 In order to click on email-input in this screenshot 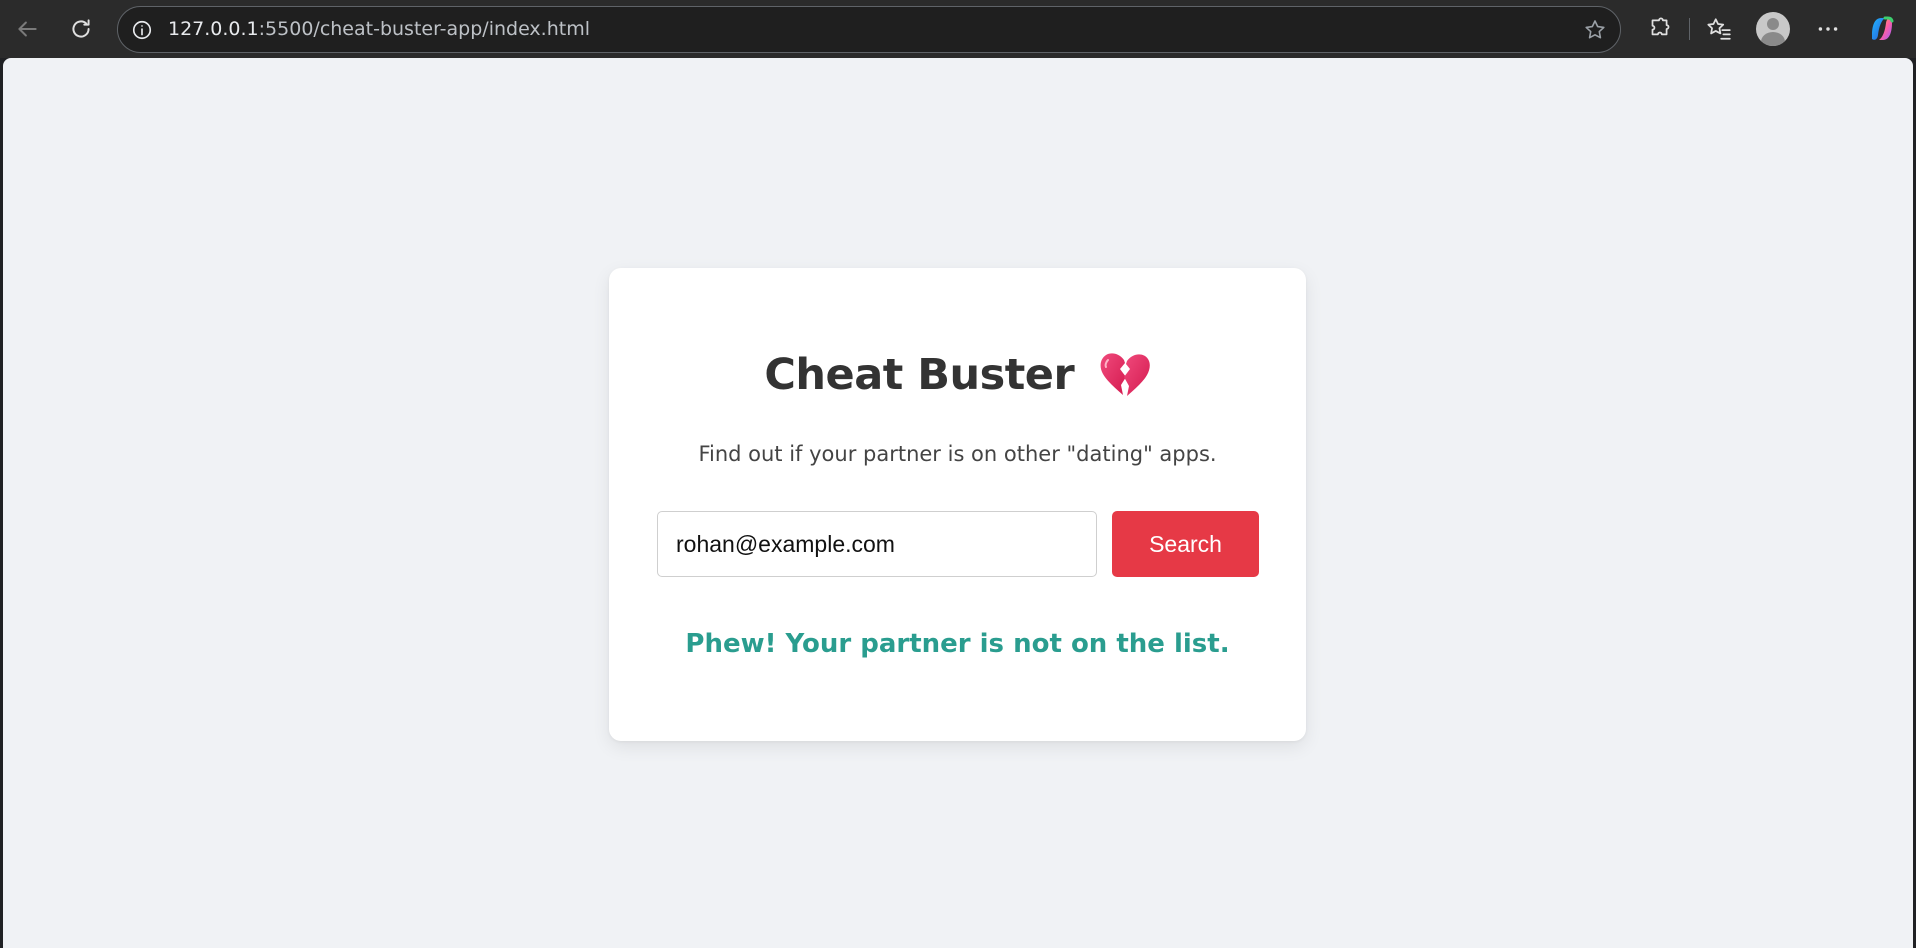, I will do `click(877, 544)`.